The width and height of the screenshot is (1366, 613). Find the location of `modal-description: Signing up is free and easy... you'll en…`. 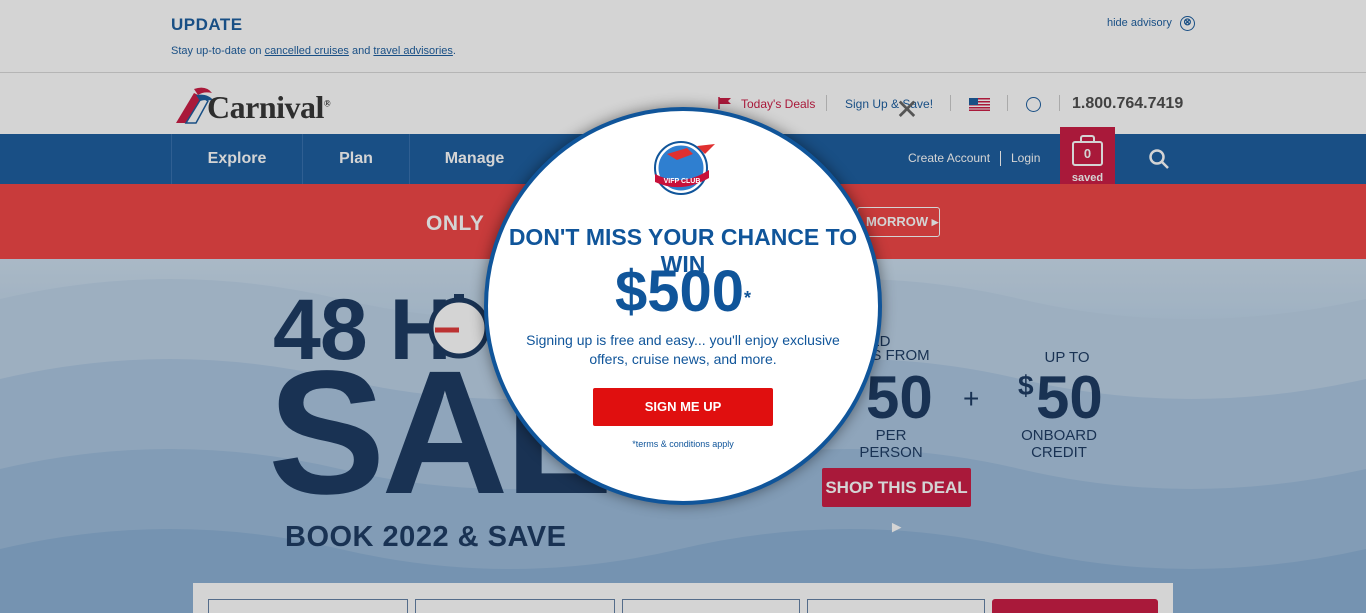

modal-description: Signing up is free and easy... you'll en… is located at coordinates (683, 349).